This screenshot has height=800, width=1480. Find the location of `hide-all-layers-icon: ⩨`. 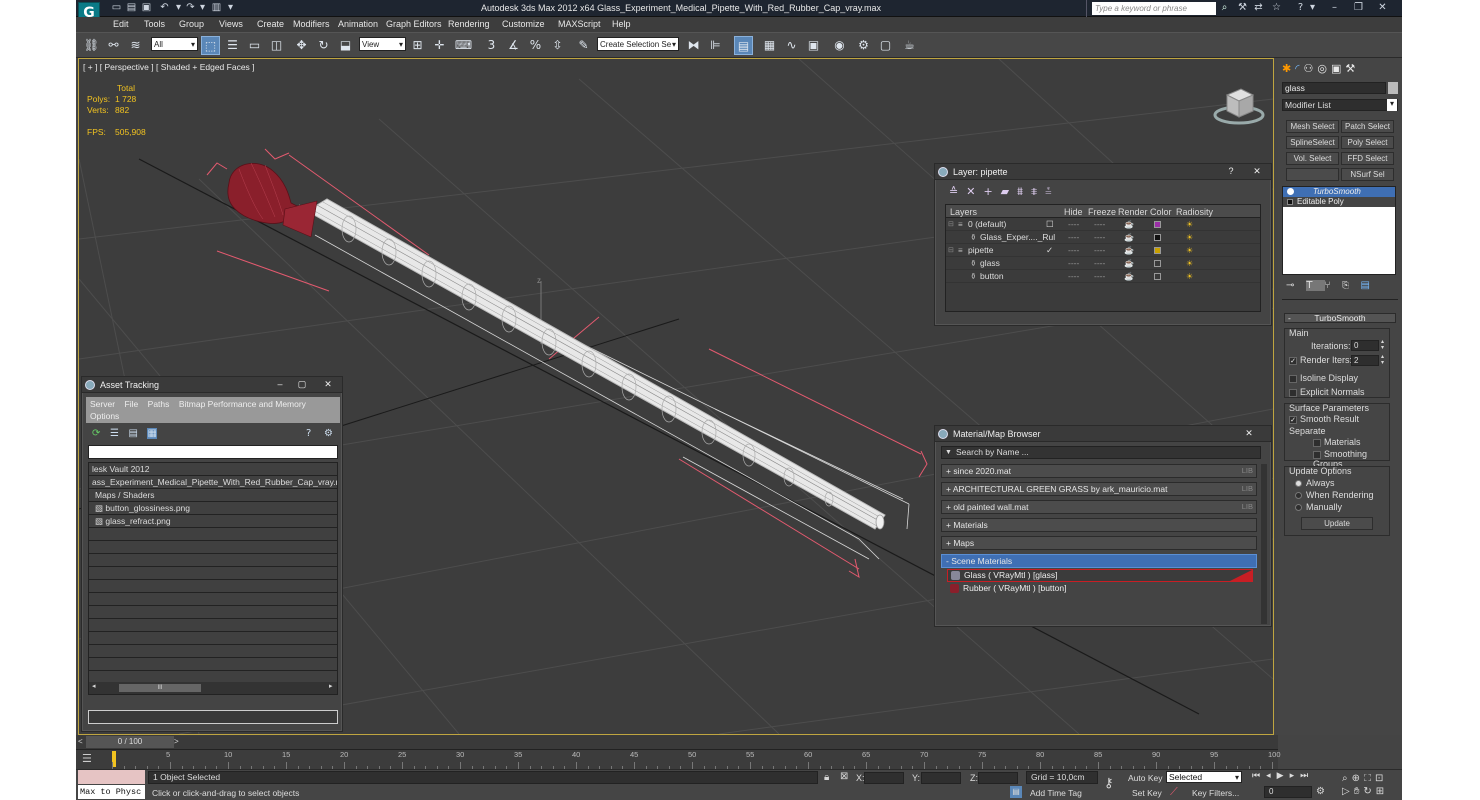

hide-all-layers-icon: ⩨ is located at coordinates (1038, 191).